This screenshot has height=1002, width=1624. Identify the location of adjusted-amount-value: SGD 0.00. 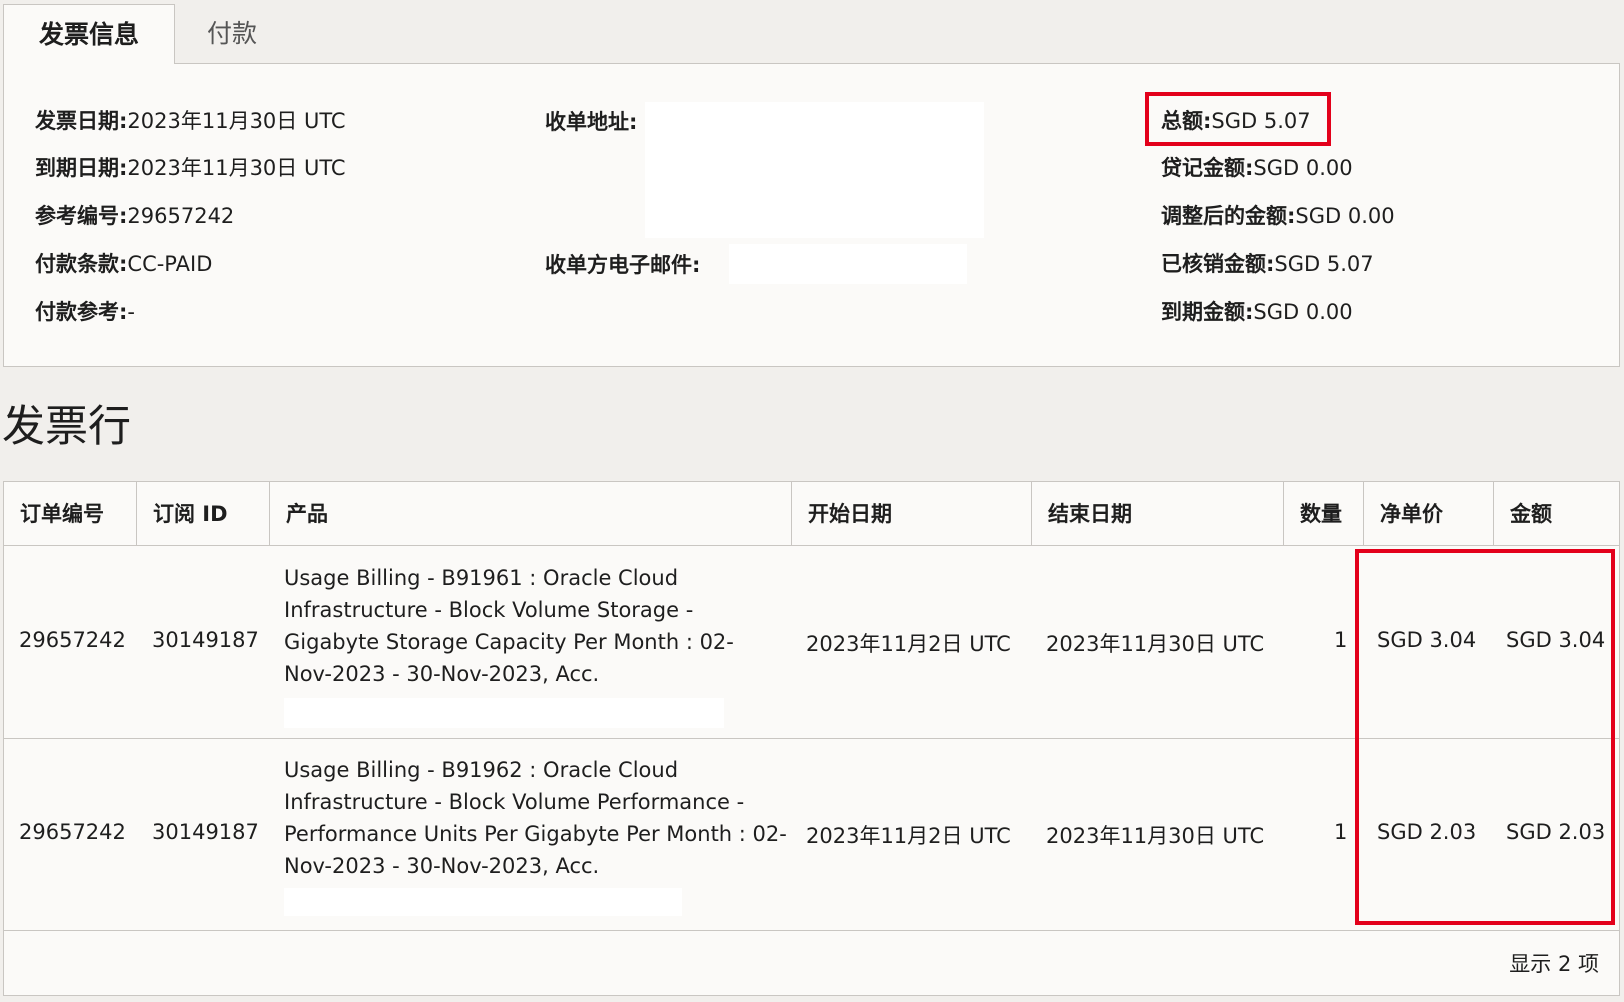
(1345, 216).